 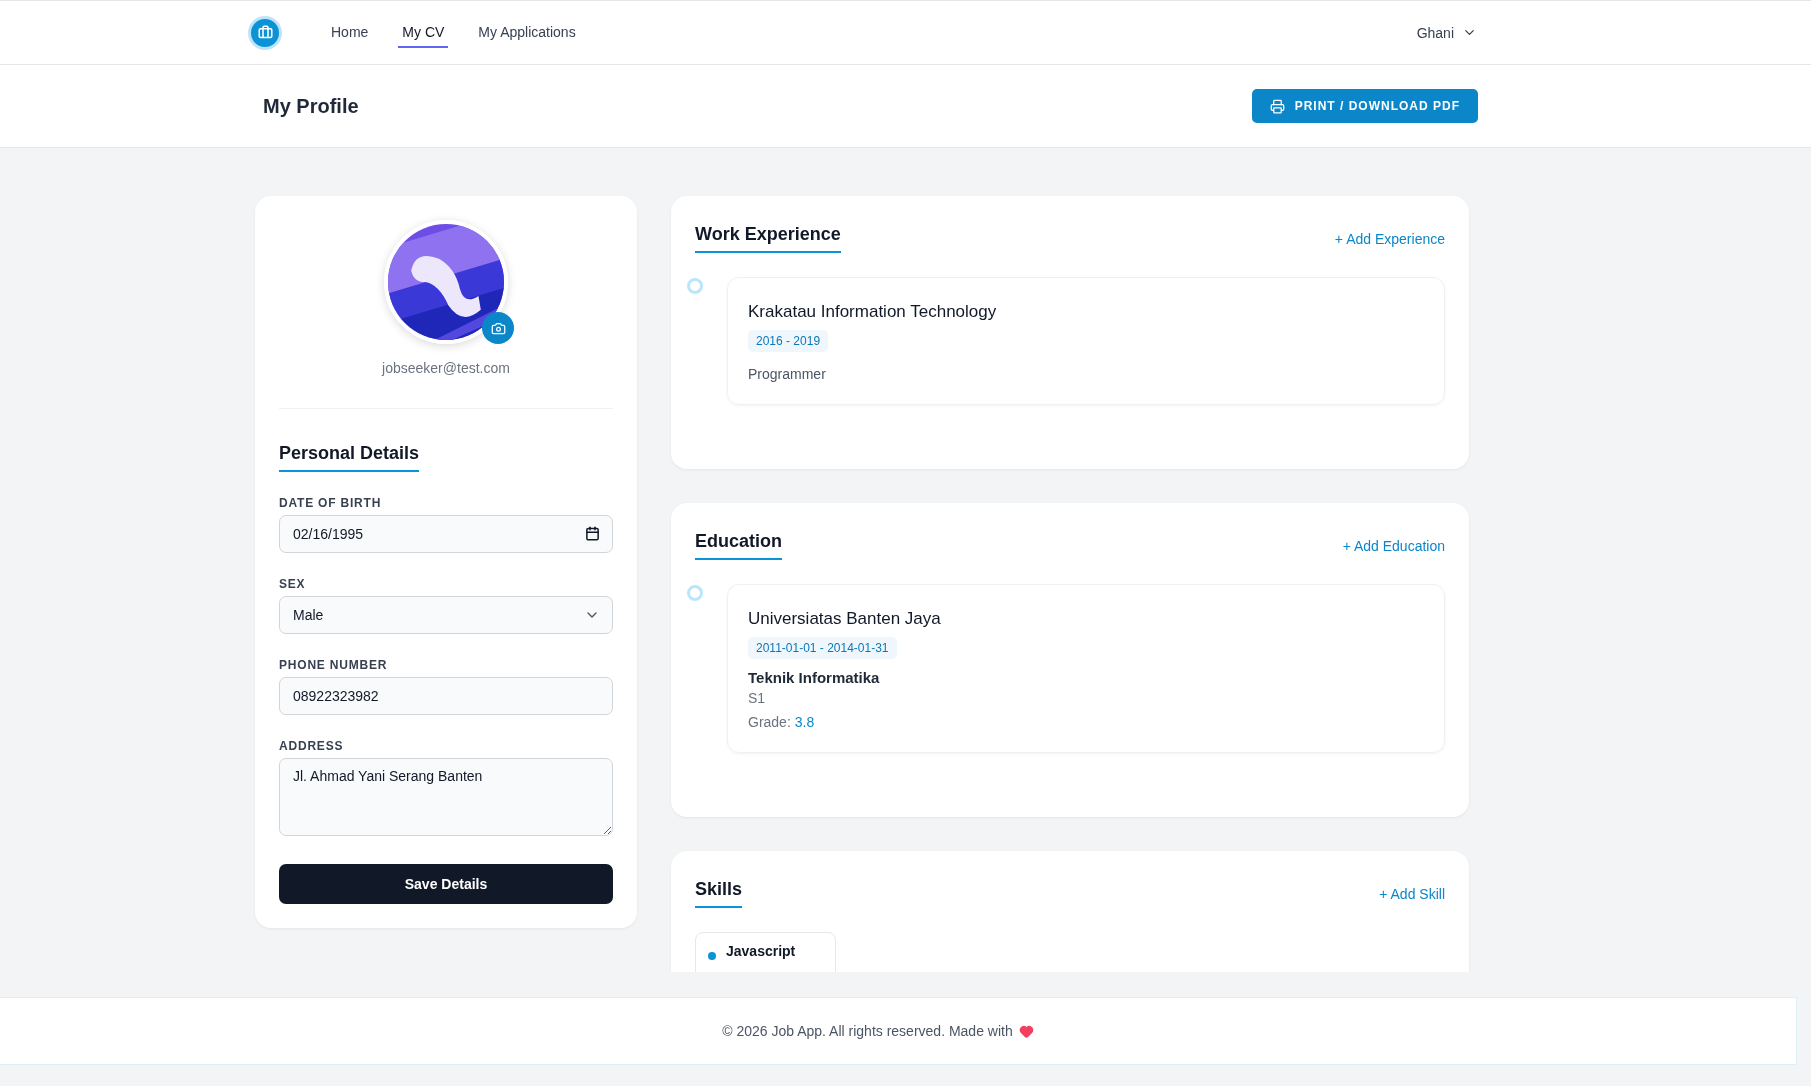 What do you see at coordinates (719, 893) in the screenshot?
I see `section-title: Skills` at bounding box center [719, 893].